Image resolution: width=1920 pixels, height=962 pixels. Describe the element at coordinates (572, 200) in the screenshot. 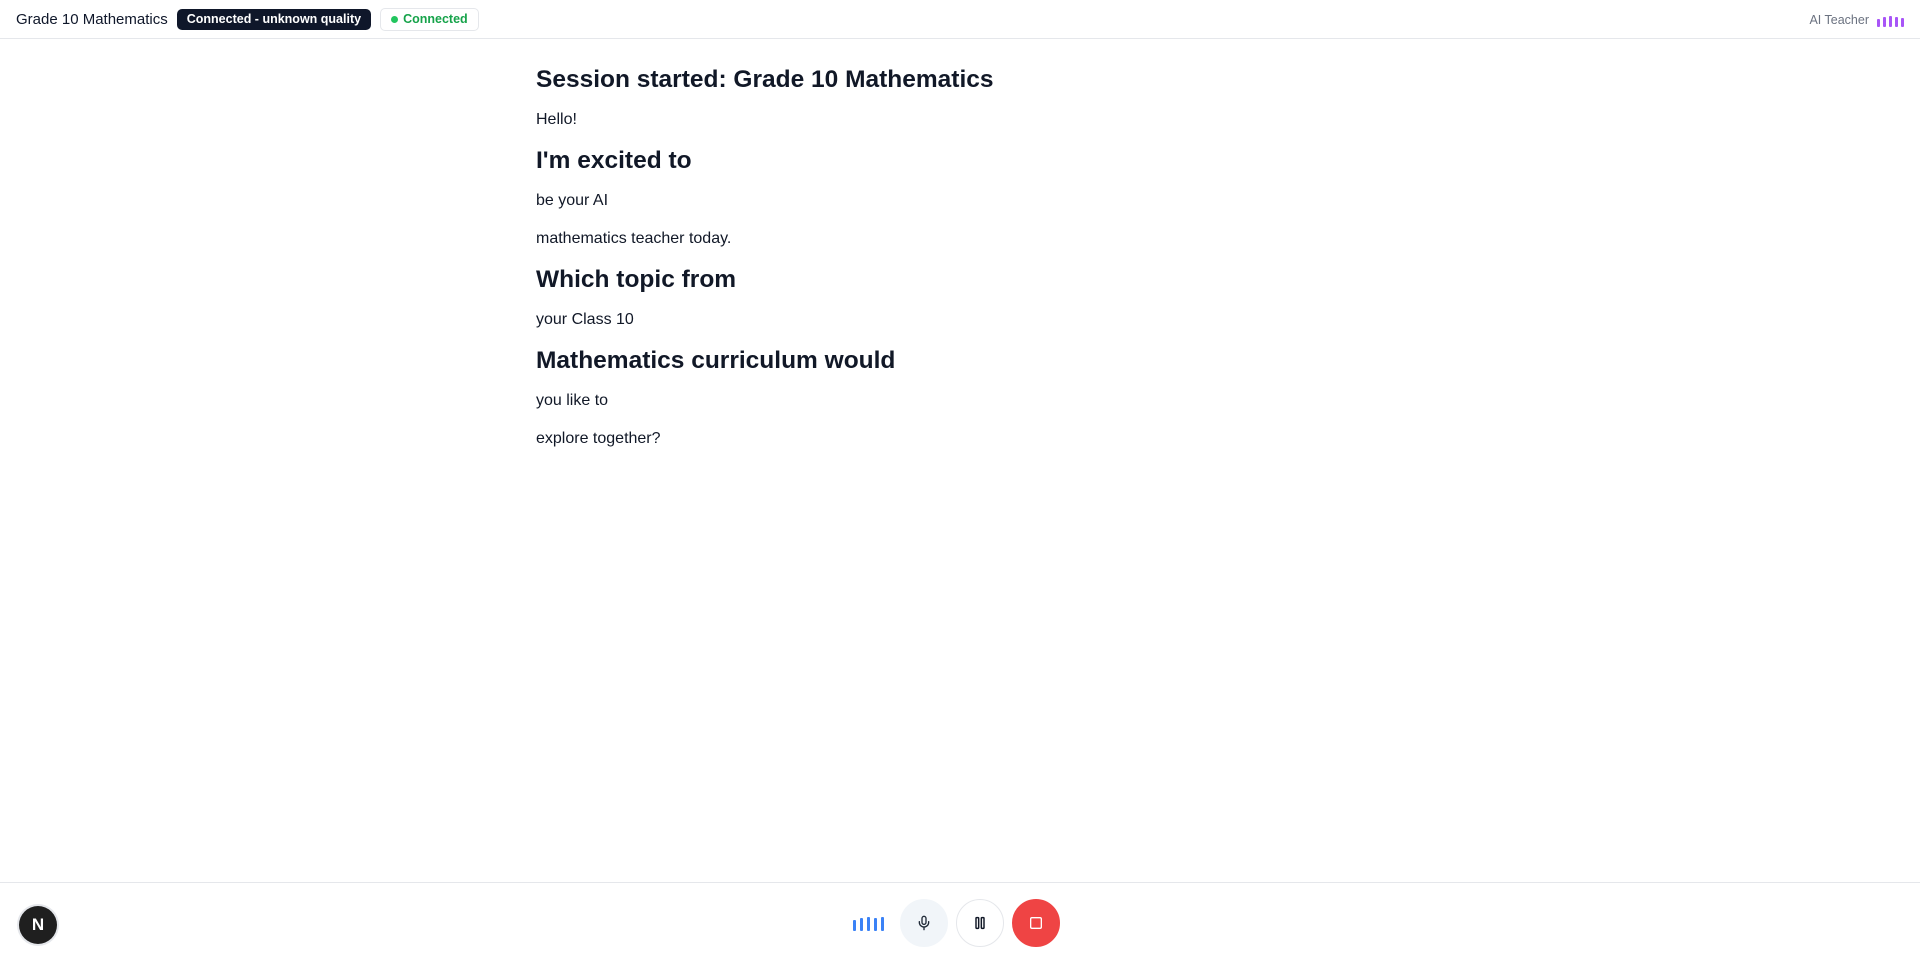

I see `transcript-paragraph: be your AI` at that location.